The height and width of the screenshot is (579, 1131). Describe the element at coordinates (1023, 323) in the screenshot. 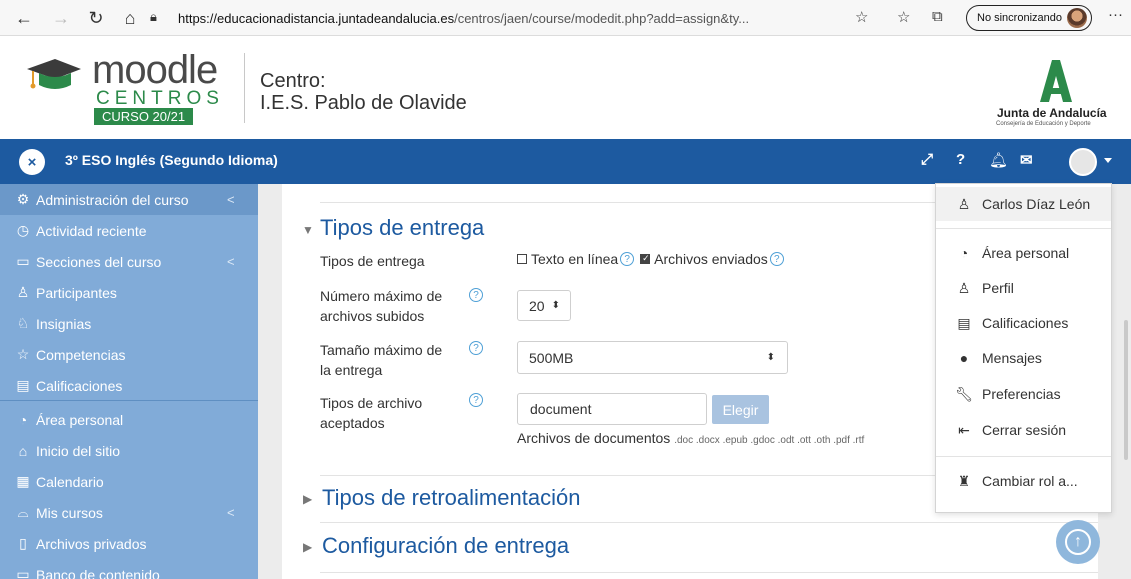

I see `menu-item-calificaciones: ▤ Calificaciones` at that location.